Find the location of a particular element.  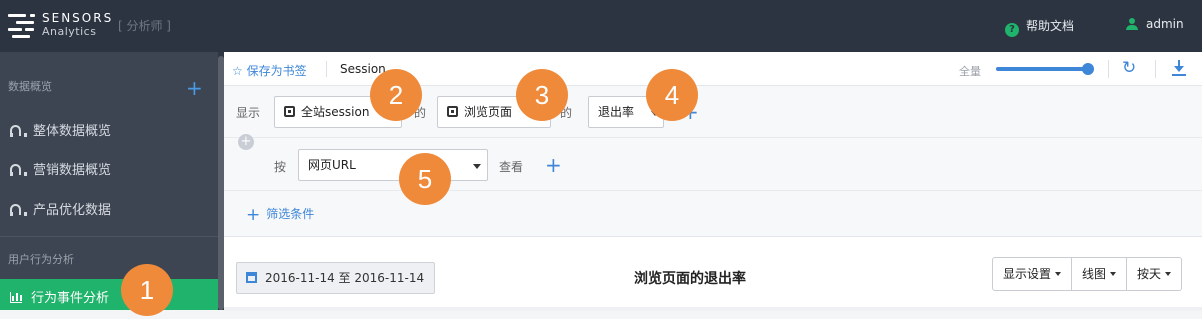

download-icon is located at coordinates (1179, 68).